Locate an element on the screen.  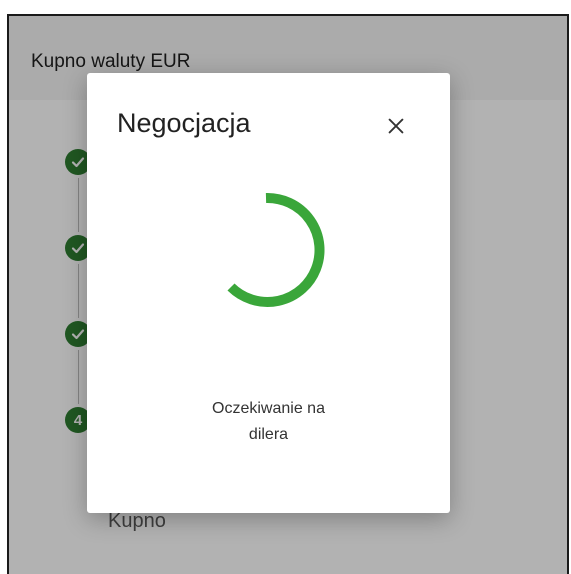
close-button is located at coordinates (396, 126).